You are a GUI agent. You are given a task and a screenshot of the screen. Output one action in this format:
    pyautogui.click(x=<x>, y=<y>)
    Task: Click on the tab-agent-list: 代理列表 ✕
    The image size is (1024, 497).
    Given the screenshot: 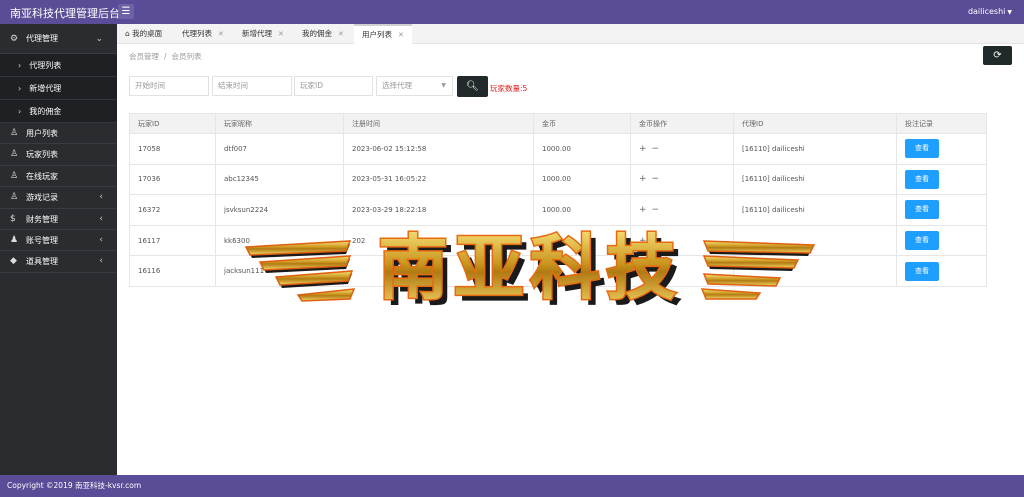 What is the action you would take?
    pyautogui.click(x=204, y=34)
    